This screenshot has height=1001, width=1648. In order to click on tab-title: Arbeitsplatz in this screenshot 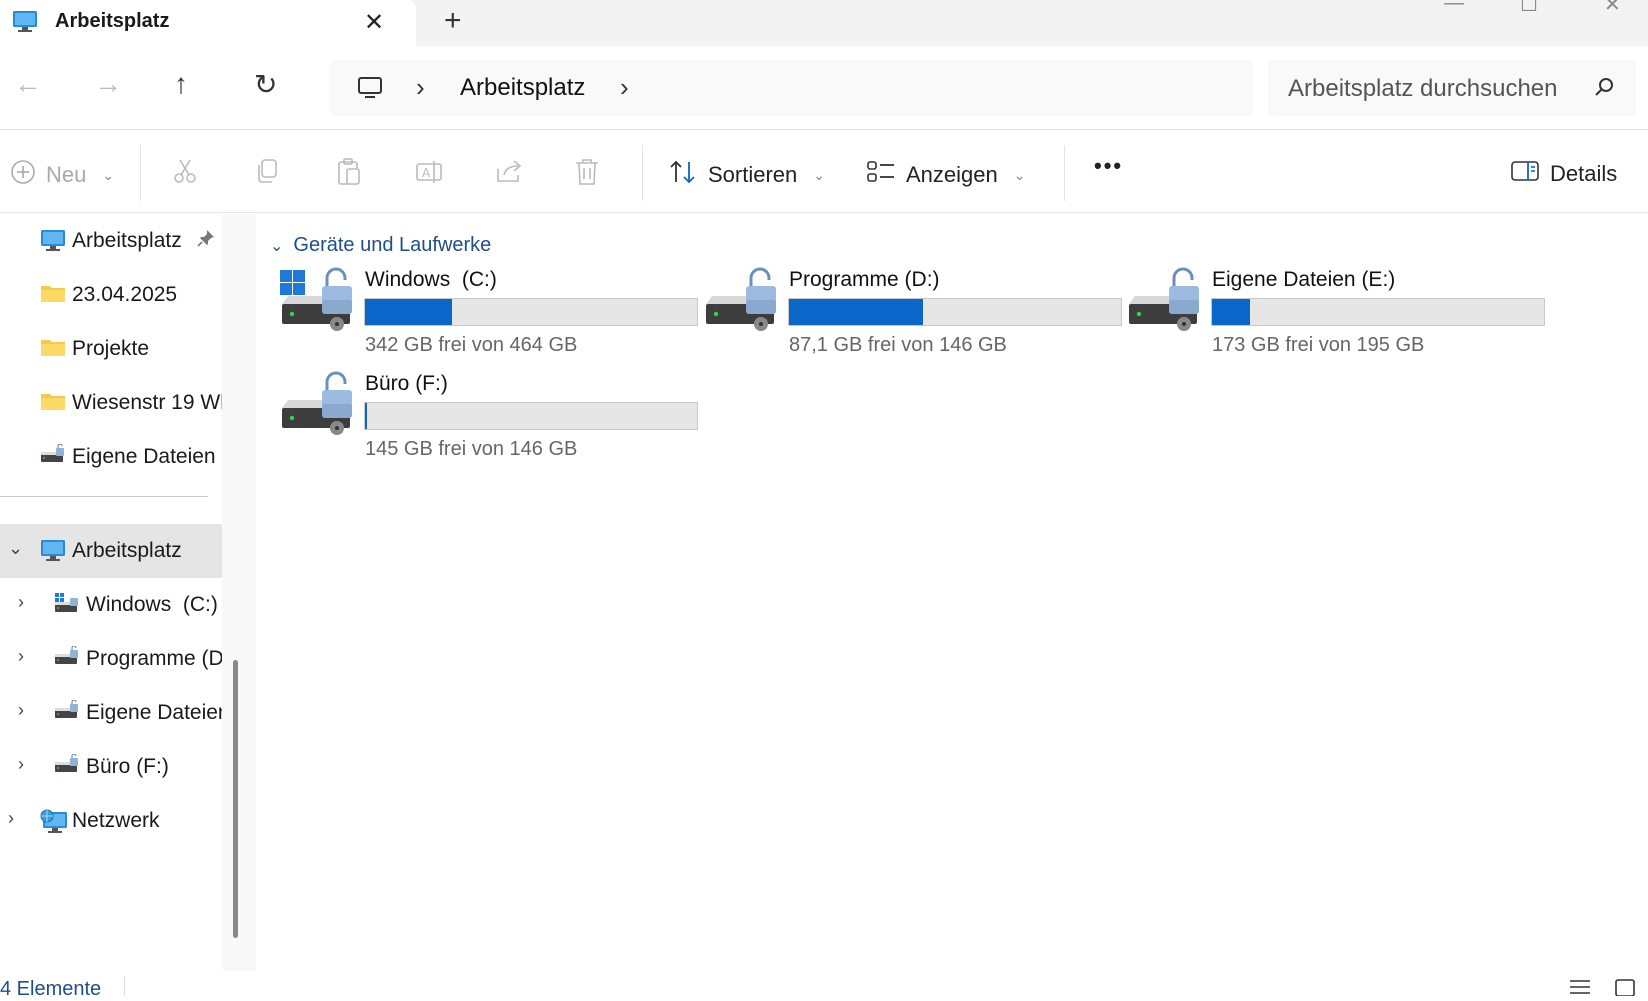, I will do `click(112, 21)`.